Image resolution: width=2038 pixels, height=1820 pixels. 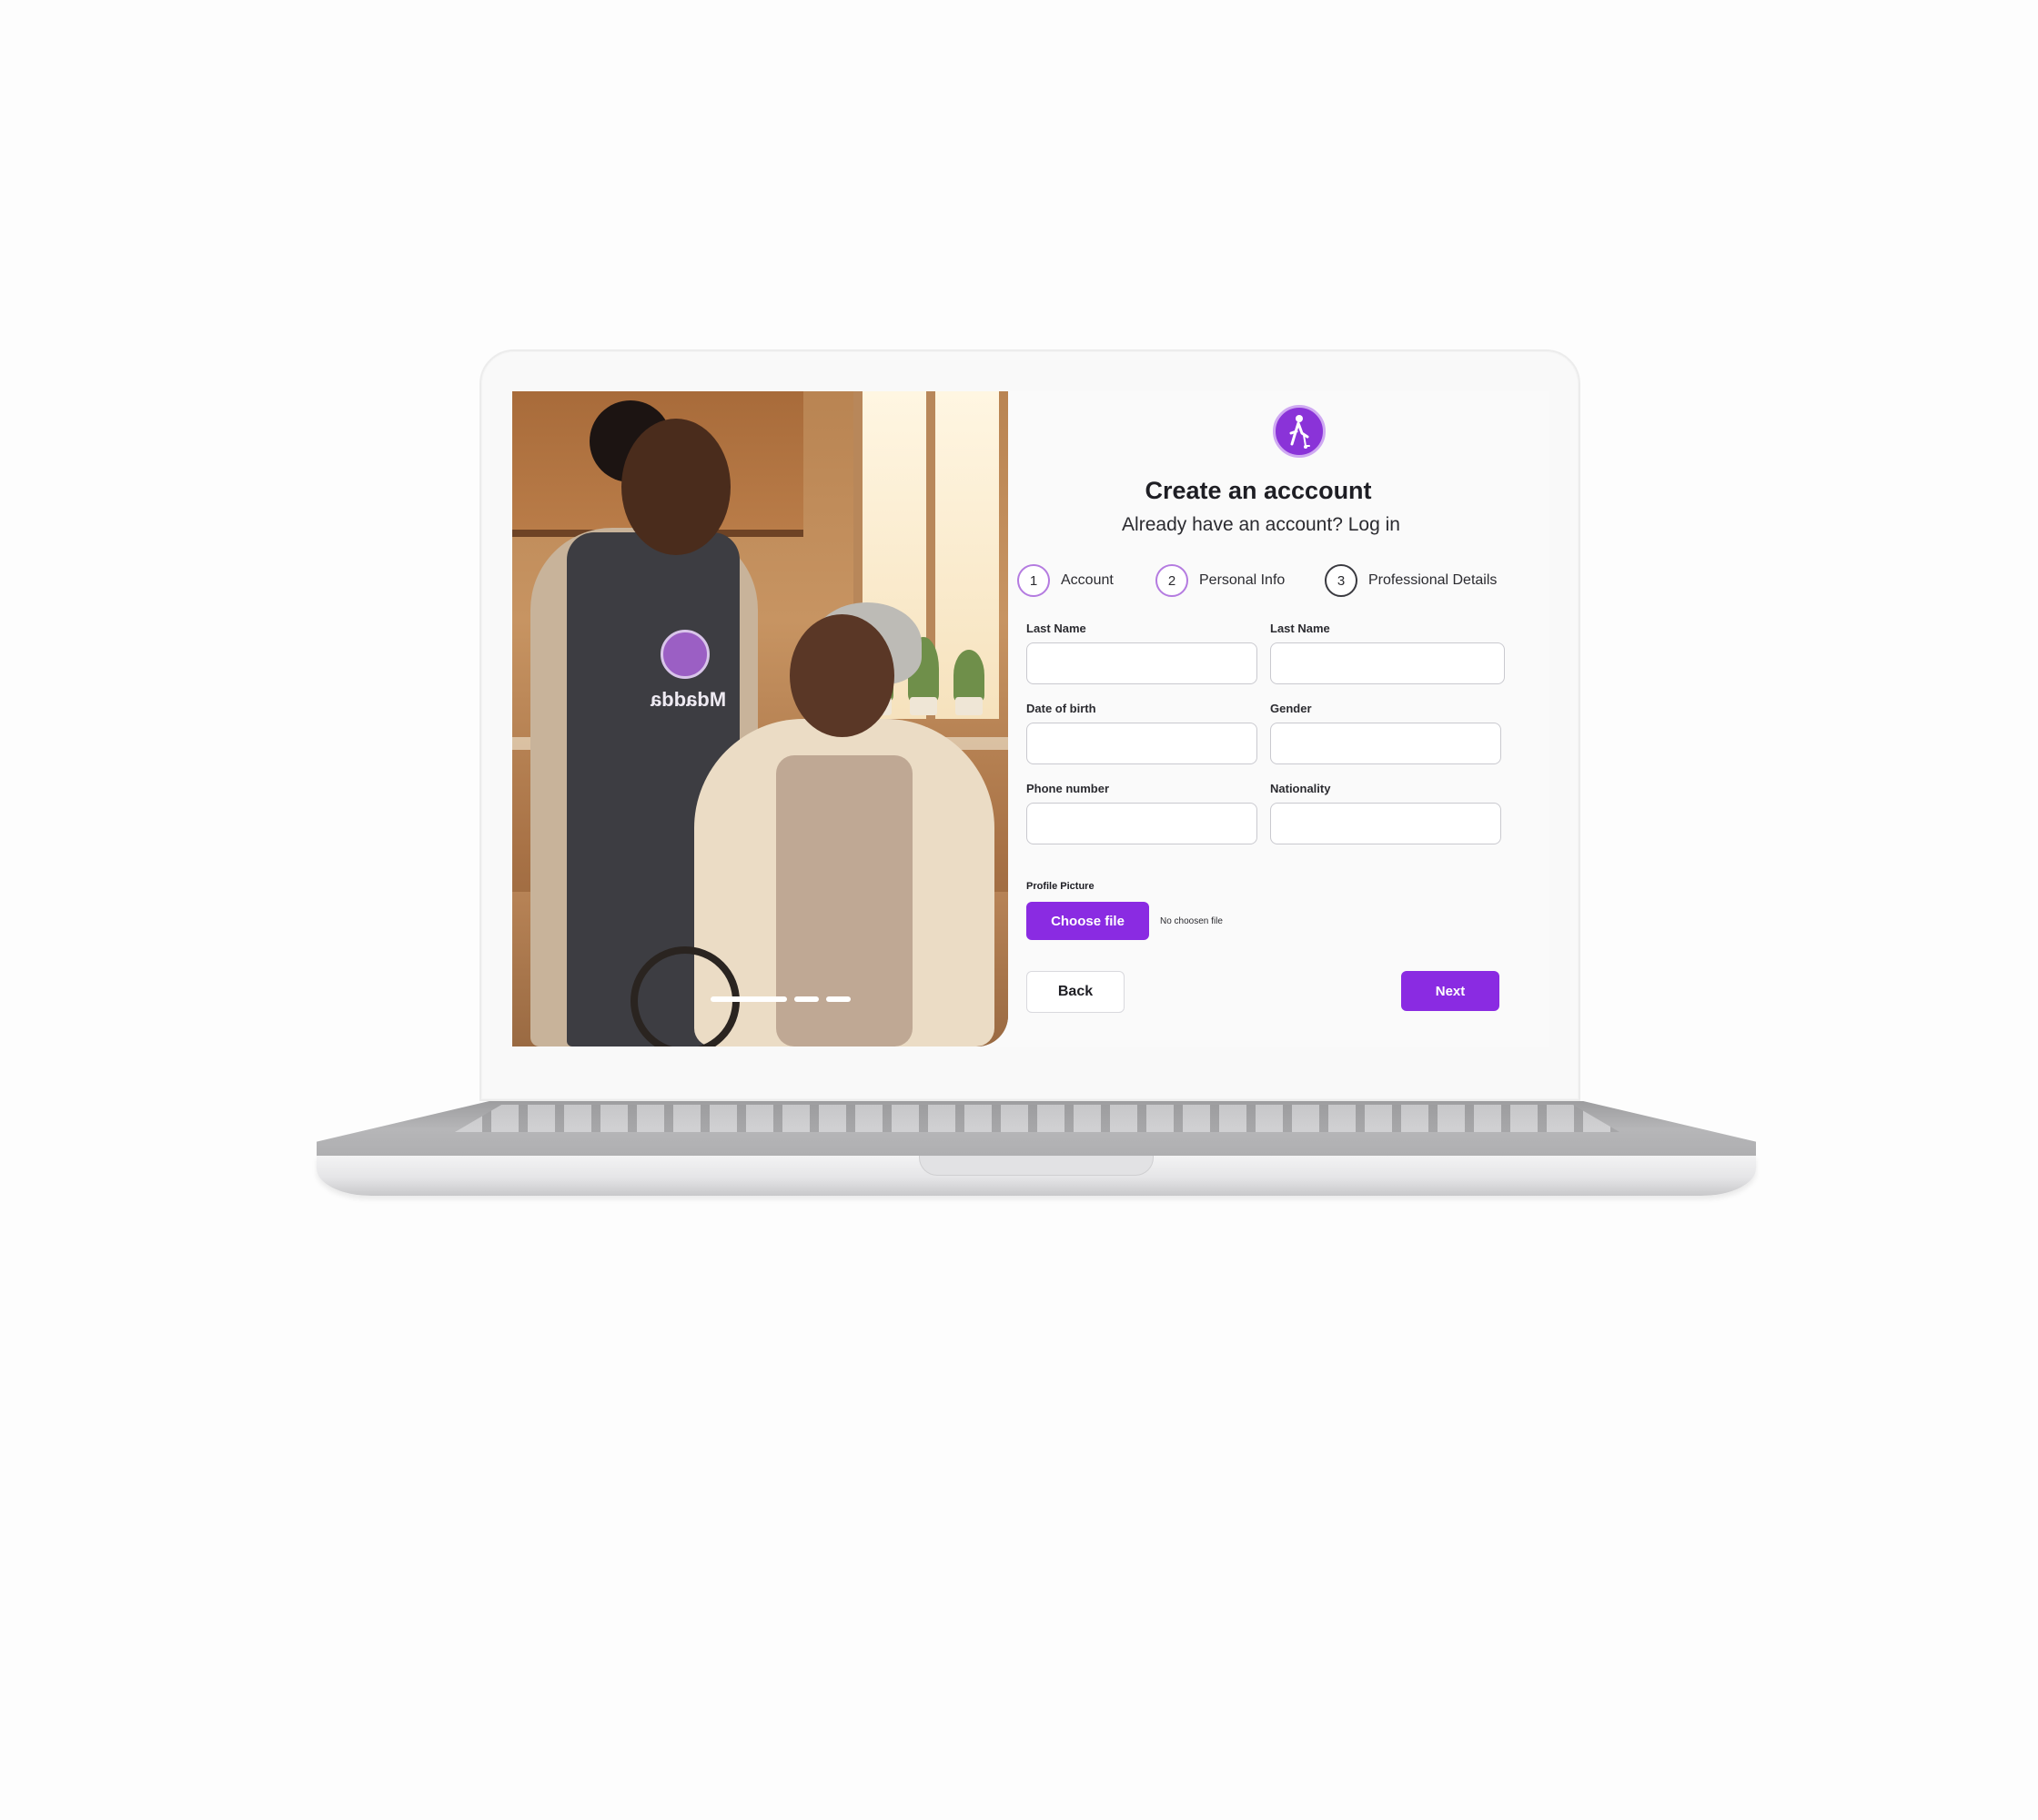 What do you see at coordinates (1141, 744) in the screenshot?
I see `dob-input` at bounding box center [1141, 744].